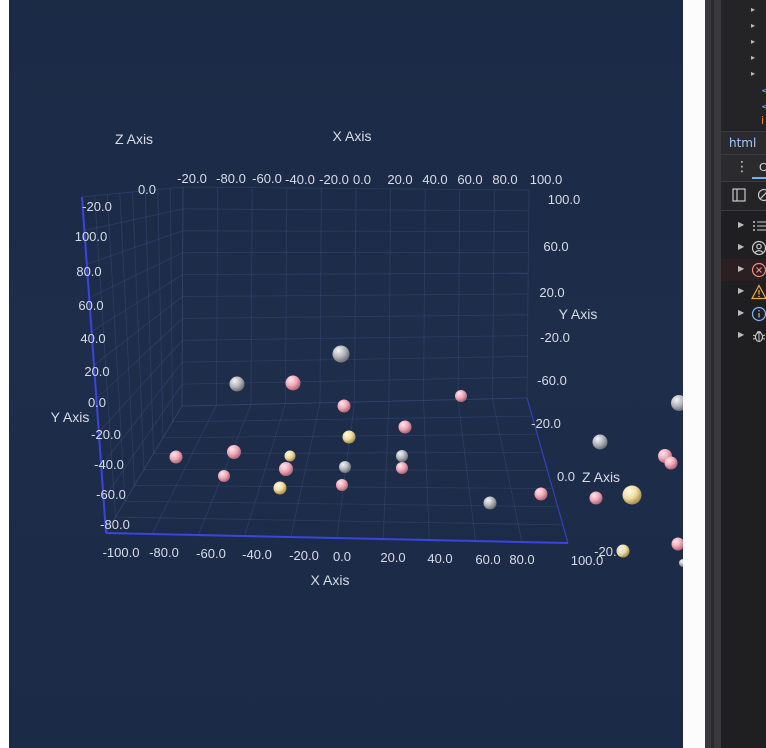  Describe the element at coordinates (330, 580) in the screenshot. I see `x-axis-title: X Axis` at that location.